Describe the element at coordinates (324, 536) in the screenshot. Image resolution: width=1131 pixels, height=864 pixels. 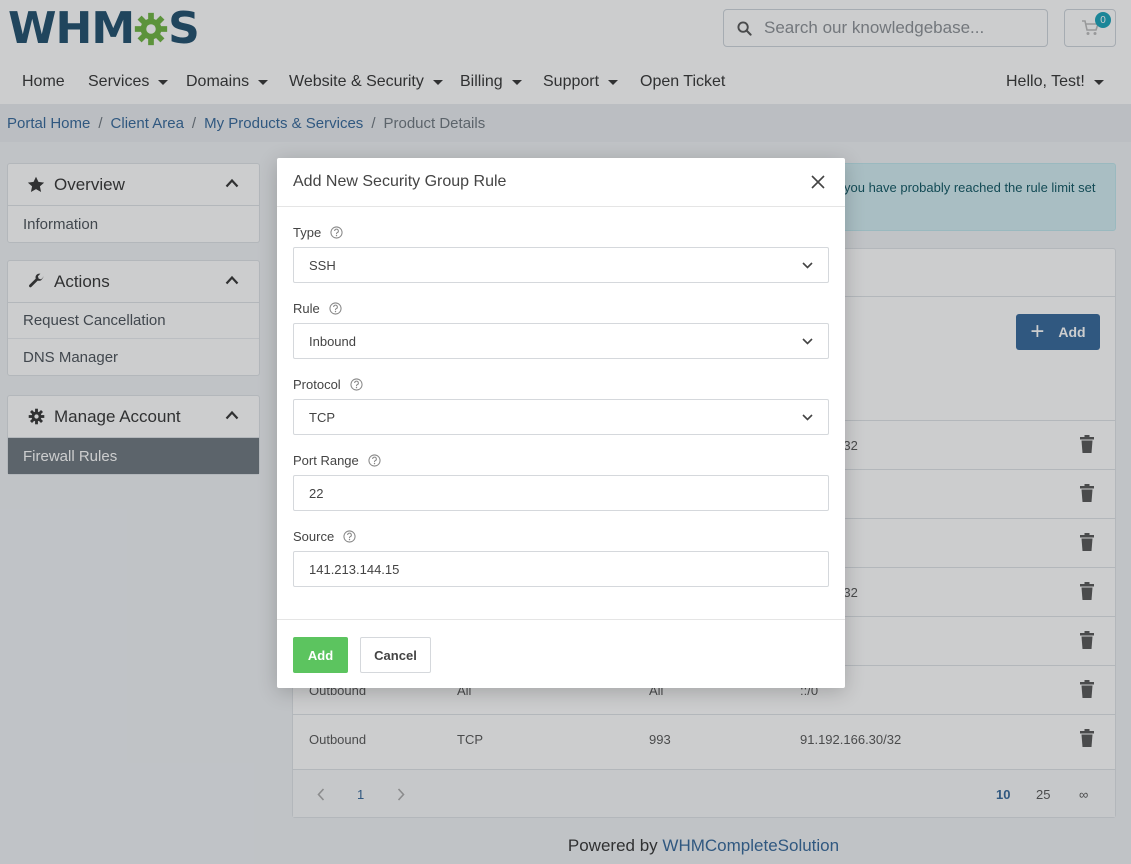
I see `source-label: Source` at that location.